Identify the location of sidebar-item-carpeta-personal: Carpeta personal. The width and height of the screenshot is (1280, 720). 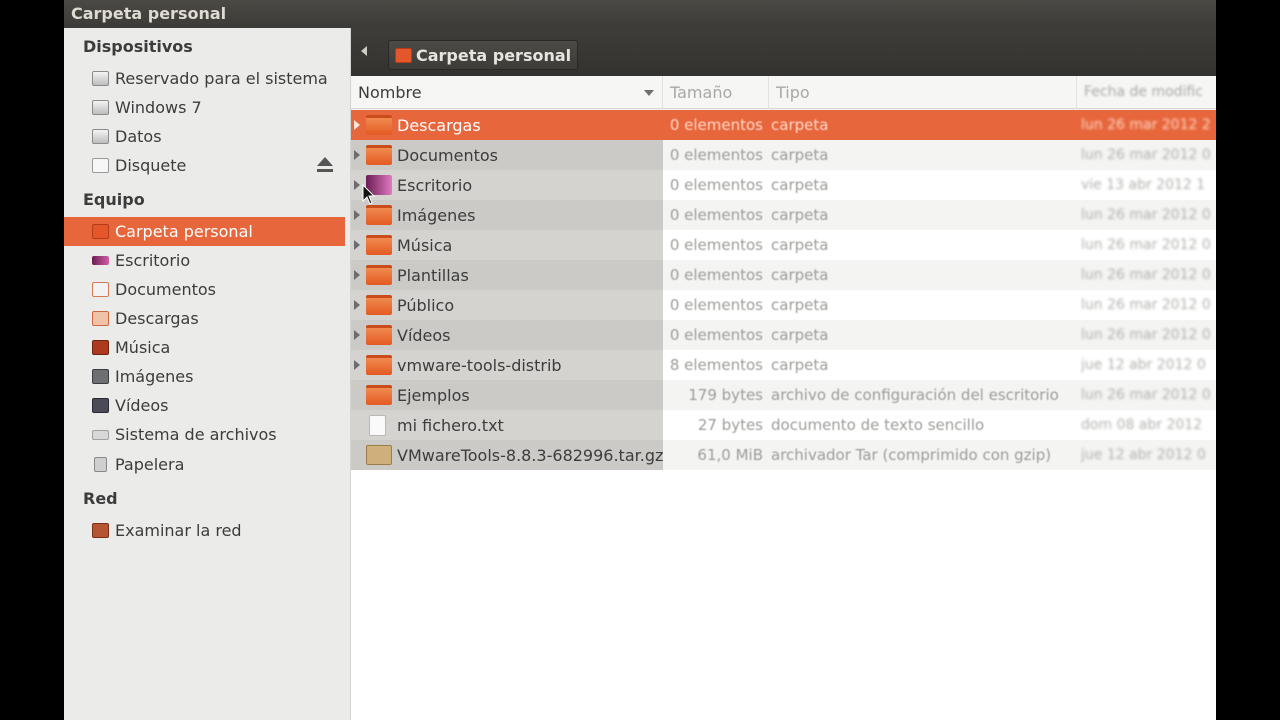
(204, 231).